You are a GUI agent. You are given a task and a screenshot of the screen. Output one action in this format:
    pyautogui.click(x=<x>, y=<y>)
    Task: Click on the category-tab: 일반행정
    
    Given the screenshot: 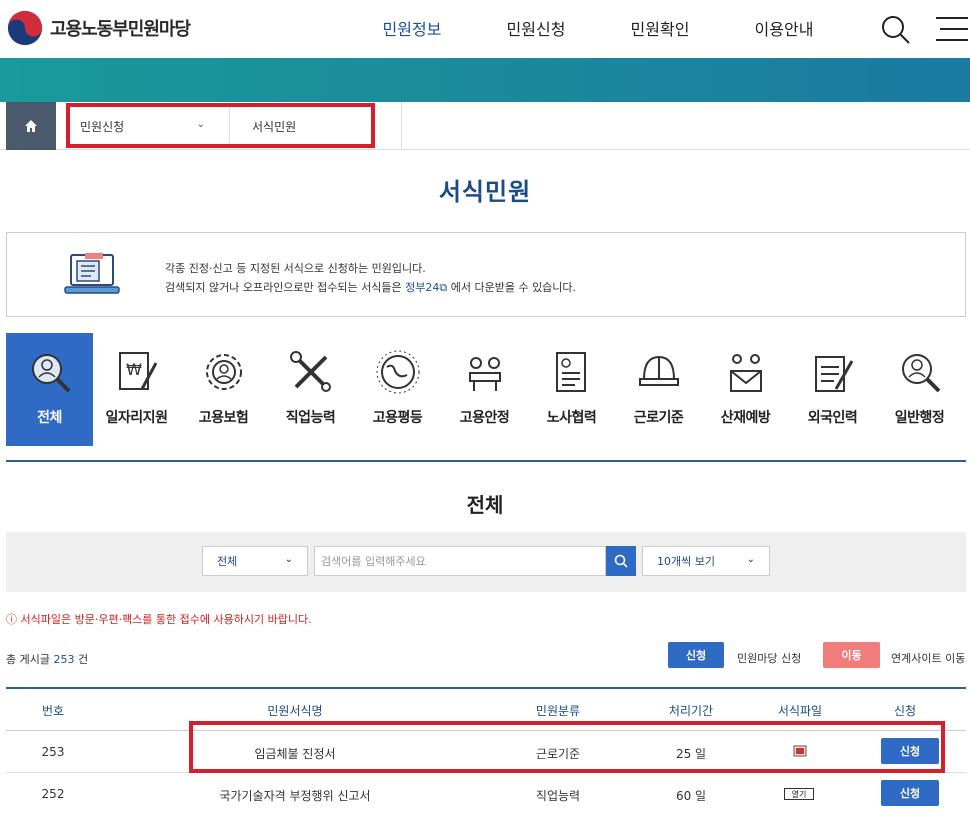 What is the action you would take?
    pyautogui.click(x=919, y=389)
    